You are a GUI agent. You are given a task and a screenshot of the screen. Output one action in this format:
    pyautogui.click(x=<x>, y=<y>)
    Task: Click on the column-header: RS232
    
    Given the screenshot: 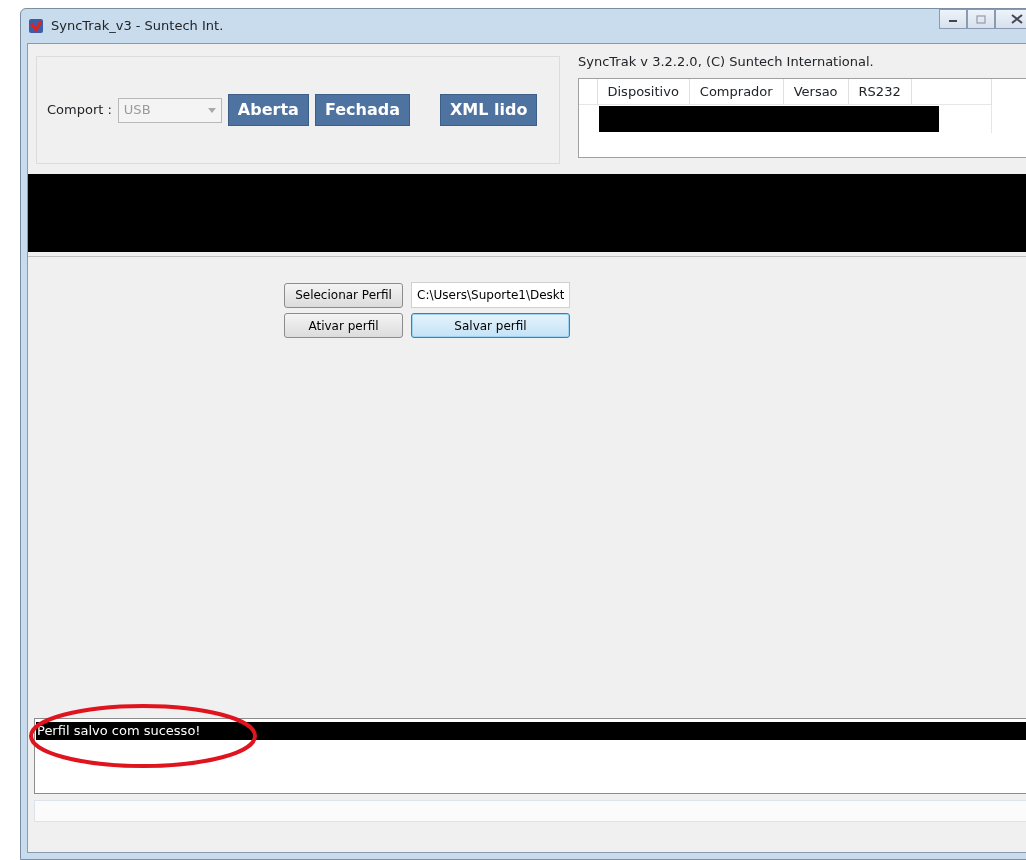 What is the action you would take?
    pyautogui.click(x=880, y=91)
    